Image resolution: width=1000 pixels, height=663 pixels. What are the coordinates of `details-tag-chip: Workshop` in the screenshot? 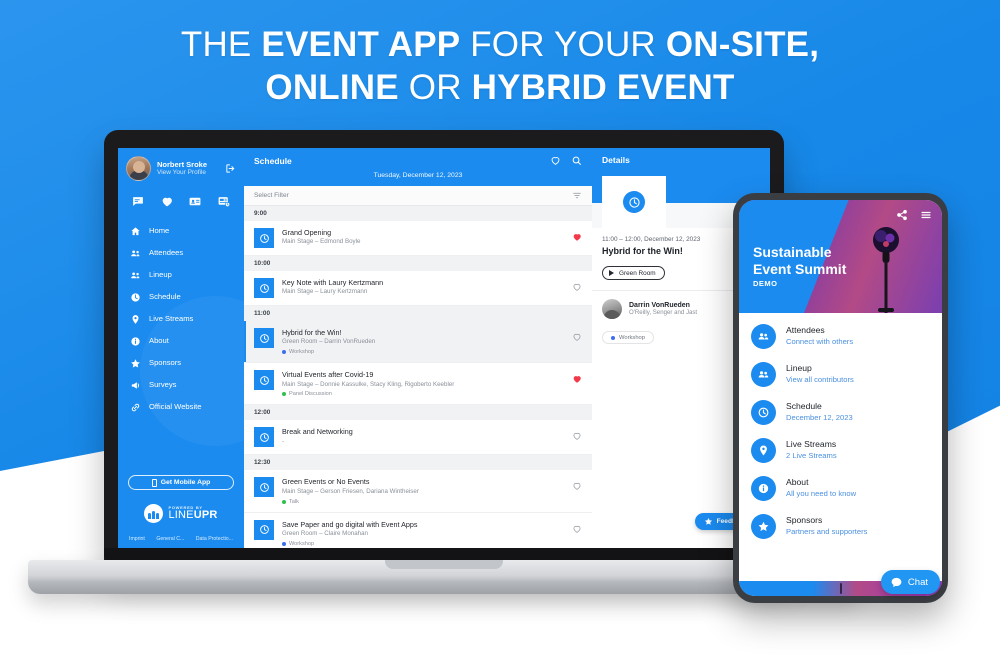 It's located at (628, 337).